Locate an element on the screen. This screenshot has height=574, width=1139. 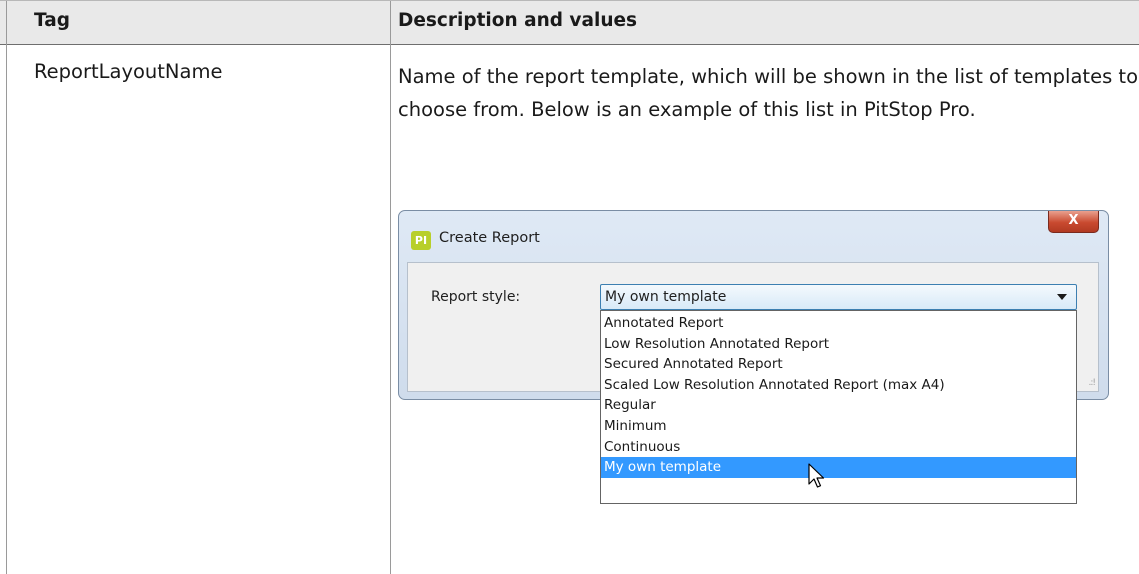
table-left-border is located at coordinates (6, 287).